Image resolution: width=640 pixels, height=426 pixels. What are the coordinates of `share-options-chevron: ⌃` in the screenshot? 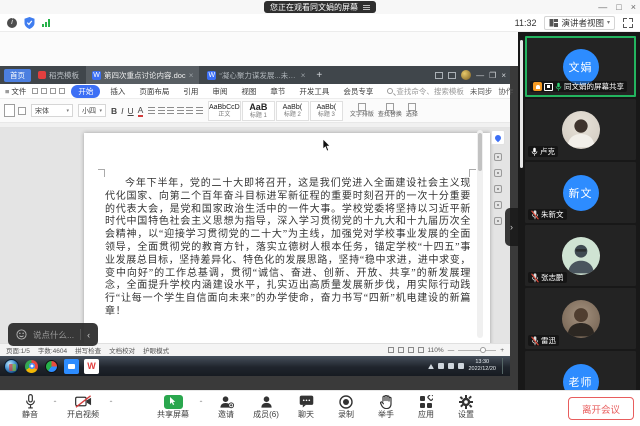 It's located at (201, 400).